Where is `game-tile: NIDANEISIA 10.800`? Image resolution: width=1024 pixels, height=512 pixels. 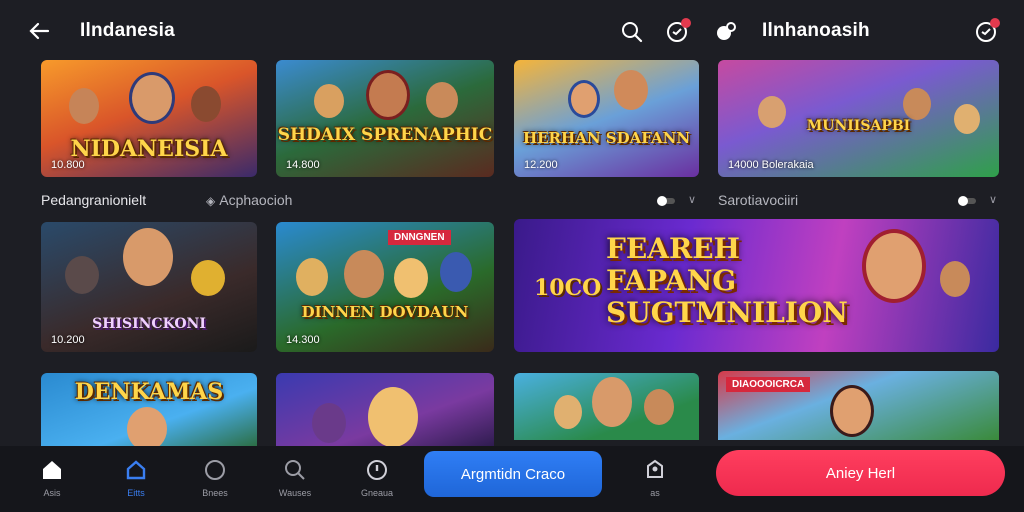 game-tile: NIDANEISIA 10.800 is located at coordinates (149, 118).